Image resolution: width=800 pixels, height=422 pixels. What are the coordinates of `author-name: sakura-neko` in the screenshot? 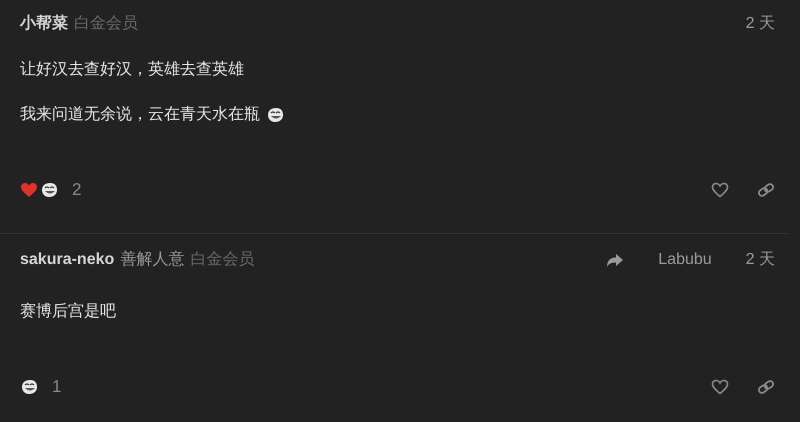 It's located at (67, 260).